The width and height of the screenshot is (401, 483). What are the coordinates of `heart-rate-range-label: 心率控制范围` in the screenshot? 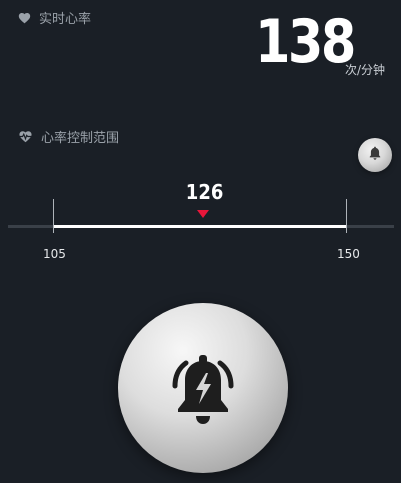 It's located at (68, 136).